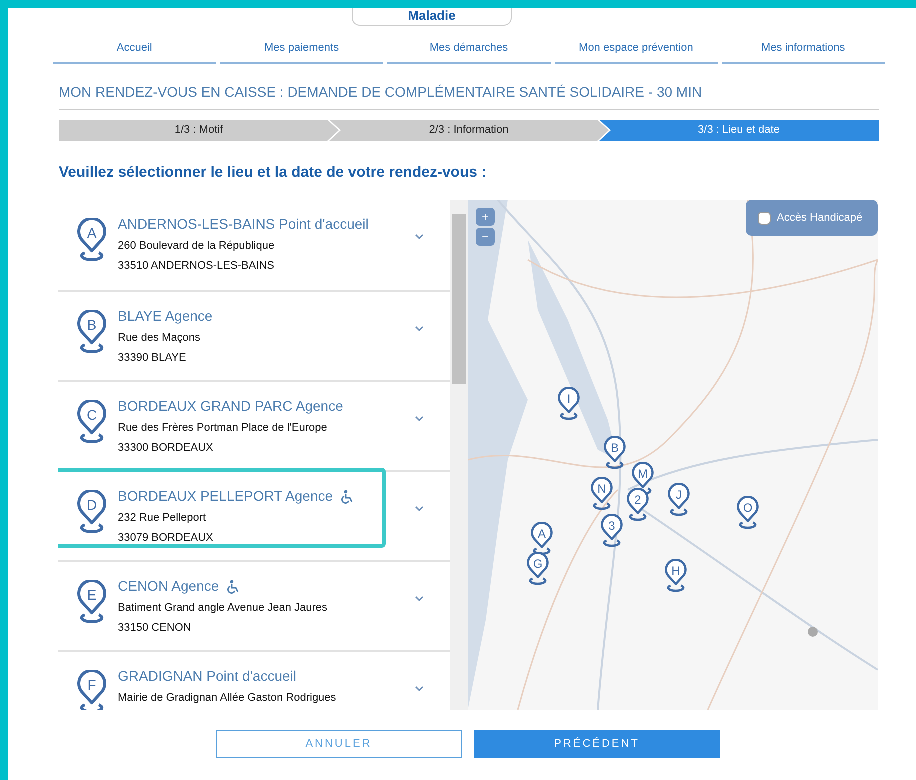 The width and height of the screenshot is (916, 780). Describe the element at coordinates (165, 316) in the screenshot. I see `location-name: BLAYE Agence` at that location.